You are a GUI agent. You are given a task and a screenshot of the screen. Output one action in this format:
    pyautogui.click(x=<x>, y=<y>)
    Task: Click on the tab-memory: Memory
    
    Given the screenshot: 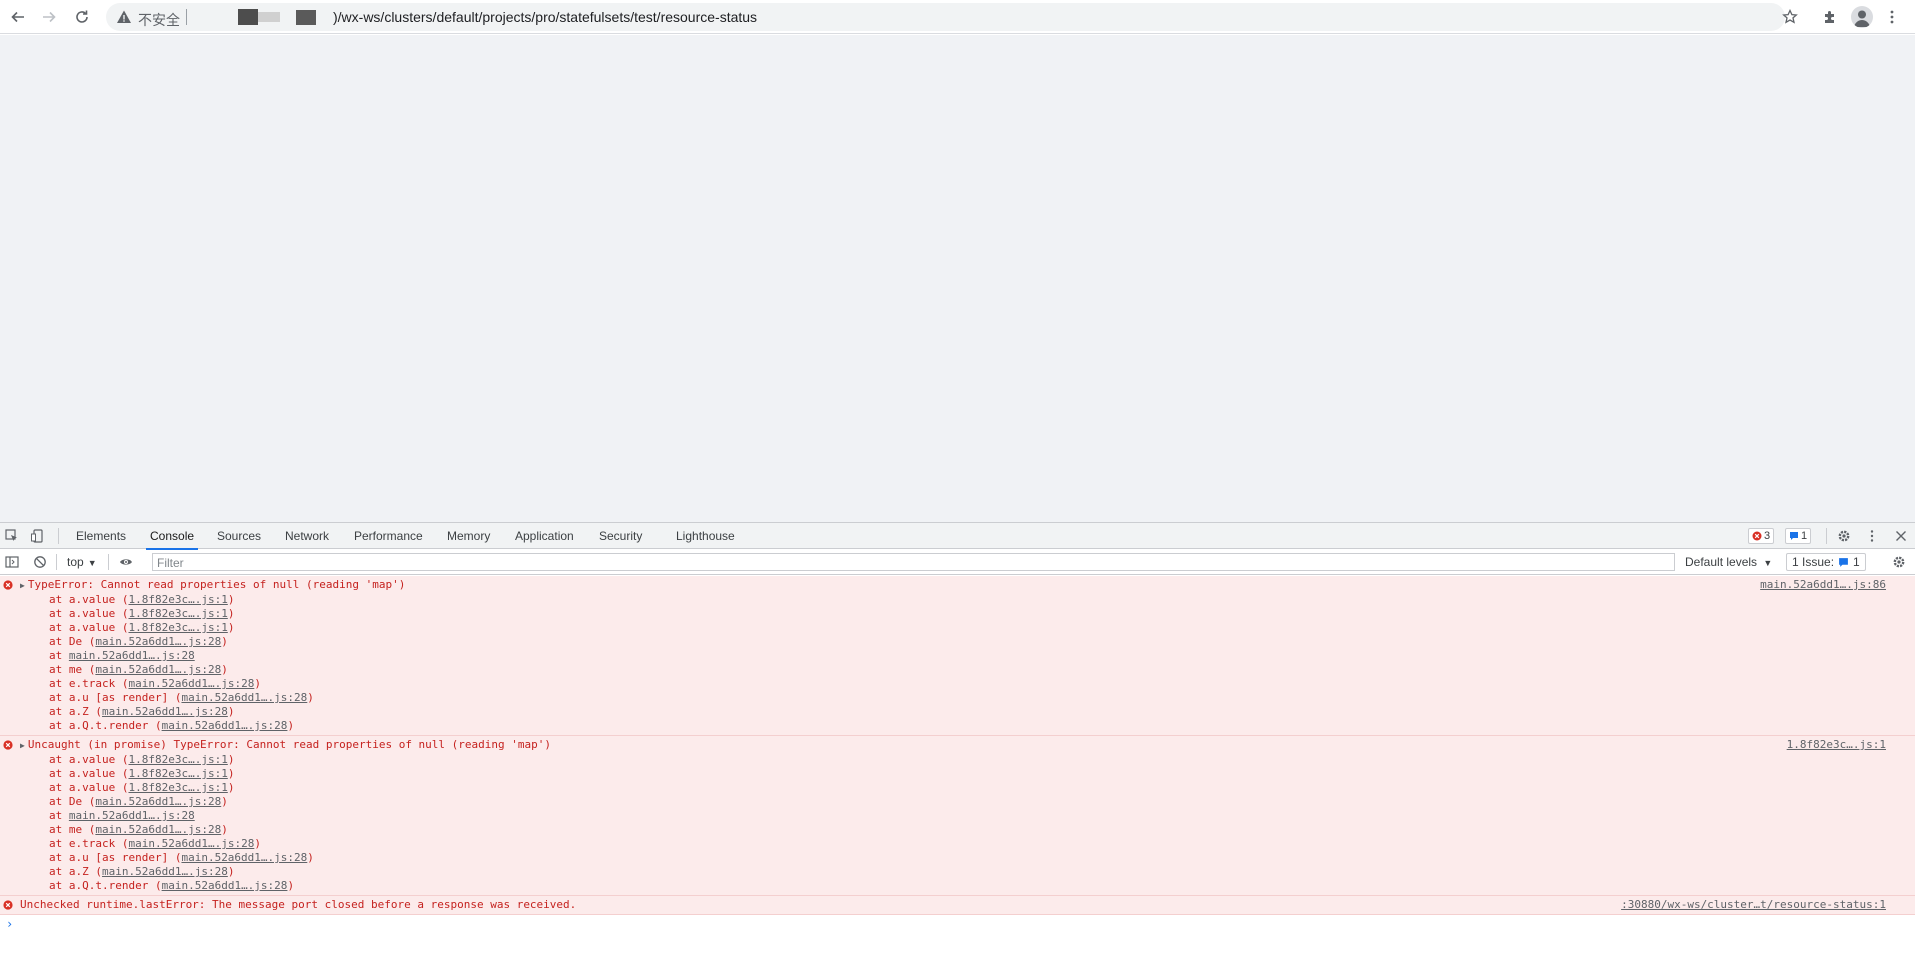 What is the action you would take?
    pyautogui.click(x=468, y=536)
    